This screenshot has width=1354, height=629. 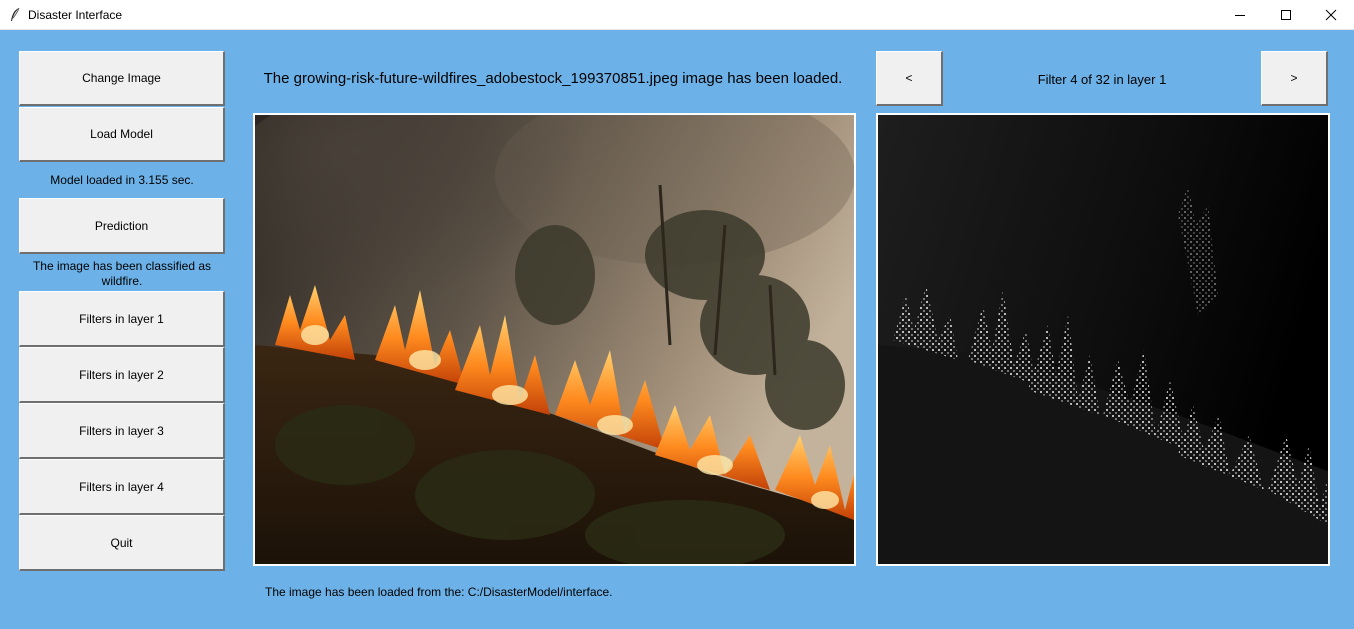 I want to click on change-image-button: Change Image, so click(x=122, y=78).